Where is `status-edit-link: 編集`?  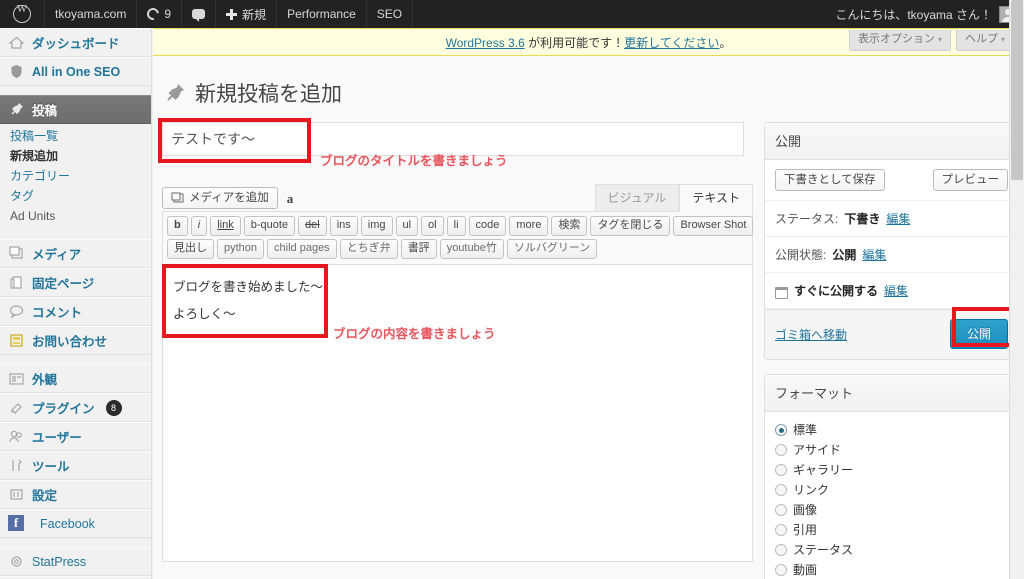
status-edit-link: 編集 is located at coordinates (898, 218).